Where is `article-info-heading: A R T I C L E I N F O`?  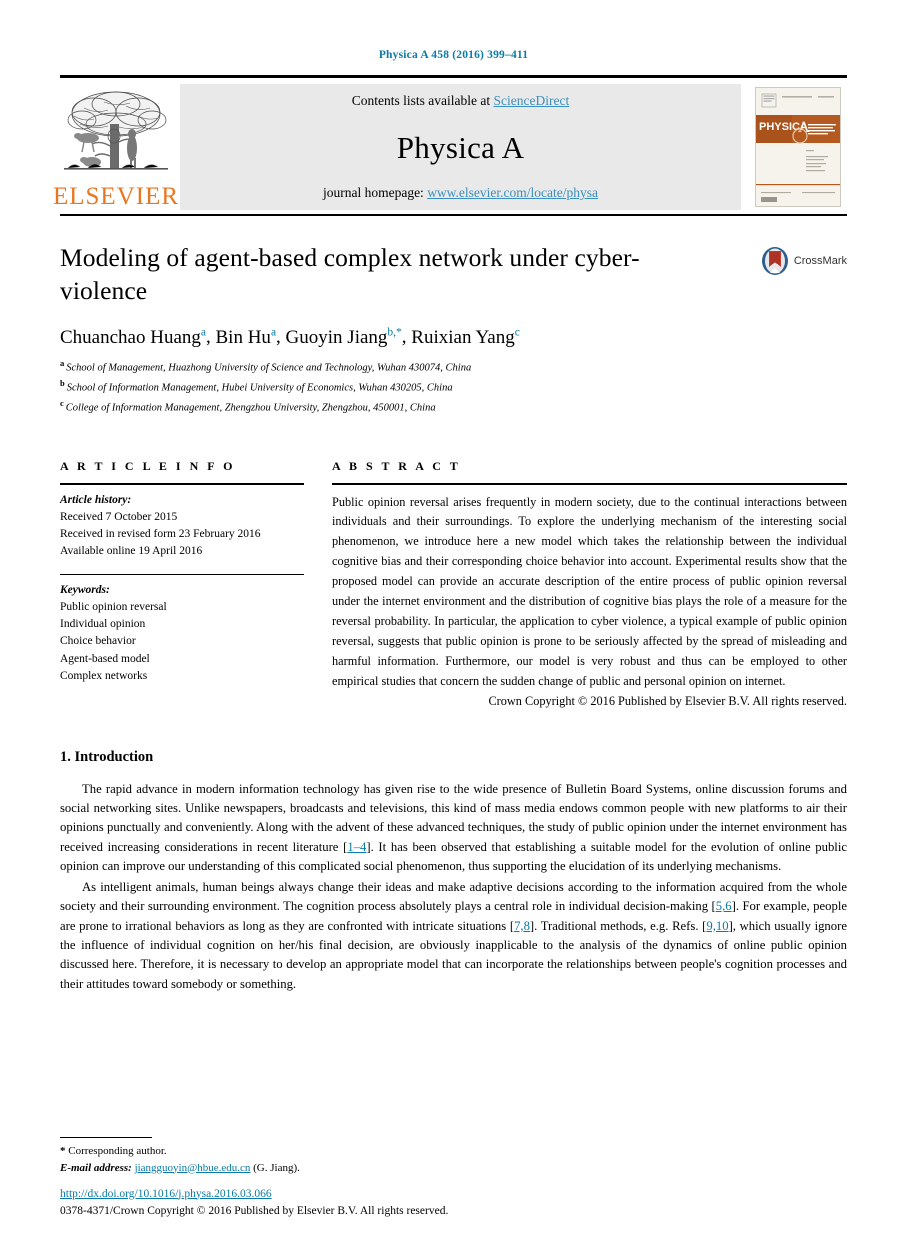 article-info-heading: A R T I C L E I N F O is located at coordinates (148, 465).